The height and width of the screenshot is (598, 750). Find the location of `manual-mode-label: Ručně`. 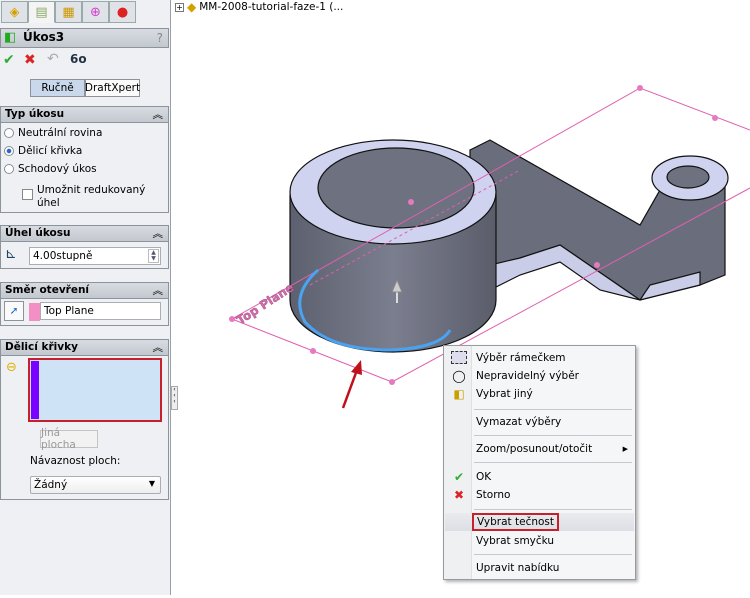

manual-mode-label: Ručně is located at coordinates (57, 88).